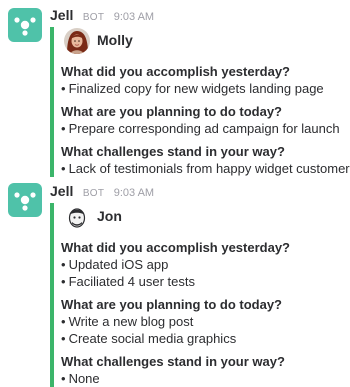  I want to click on user-row: Molly, so click(205, 42).